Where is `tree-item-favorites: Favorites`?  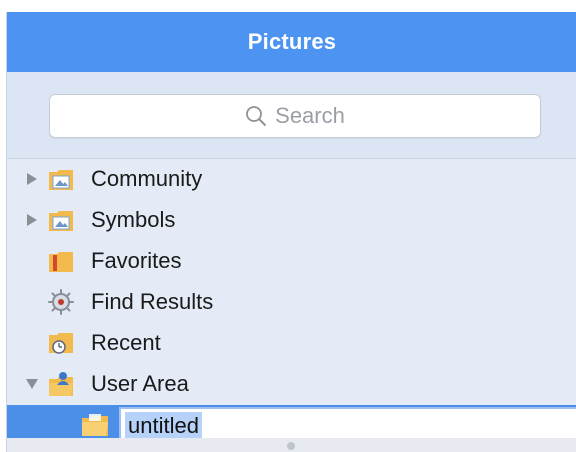 tree-item-favorites: Favorites is located at coordinates (291, 261).